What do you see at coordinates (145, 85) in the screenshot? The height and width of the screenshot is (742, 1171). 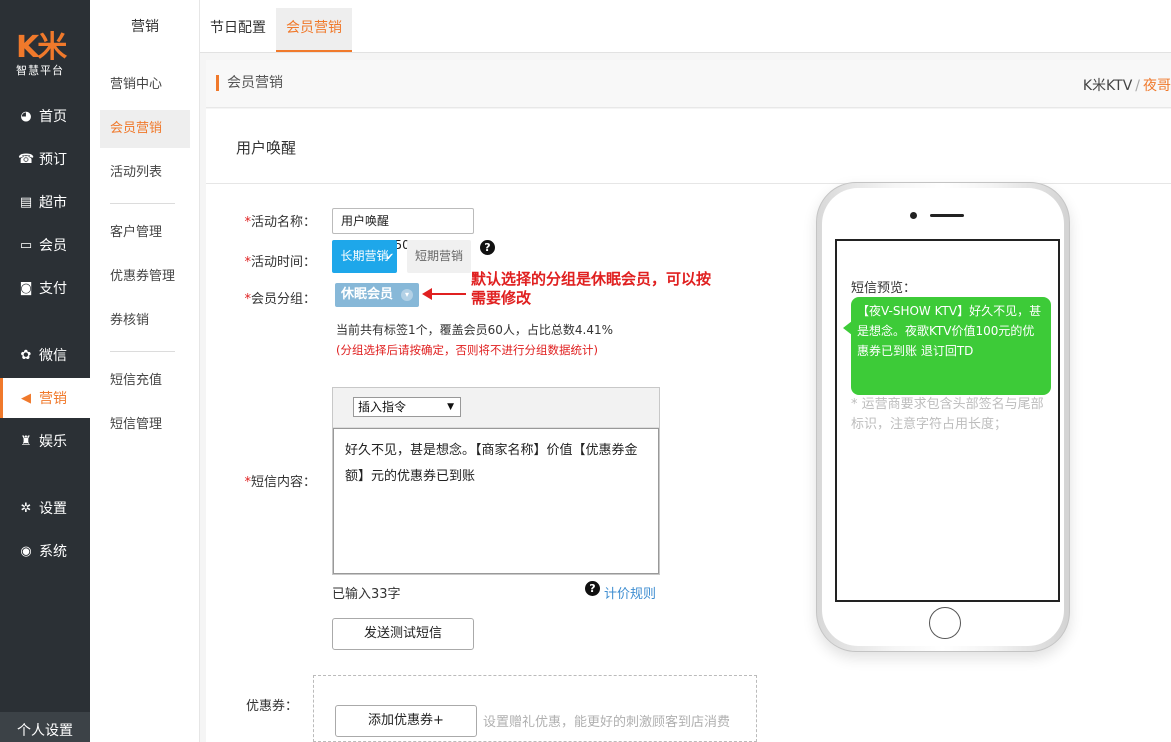 I see `subnav-item-marketing-center: 营销中心` at bounding box center [145, 85].